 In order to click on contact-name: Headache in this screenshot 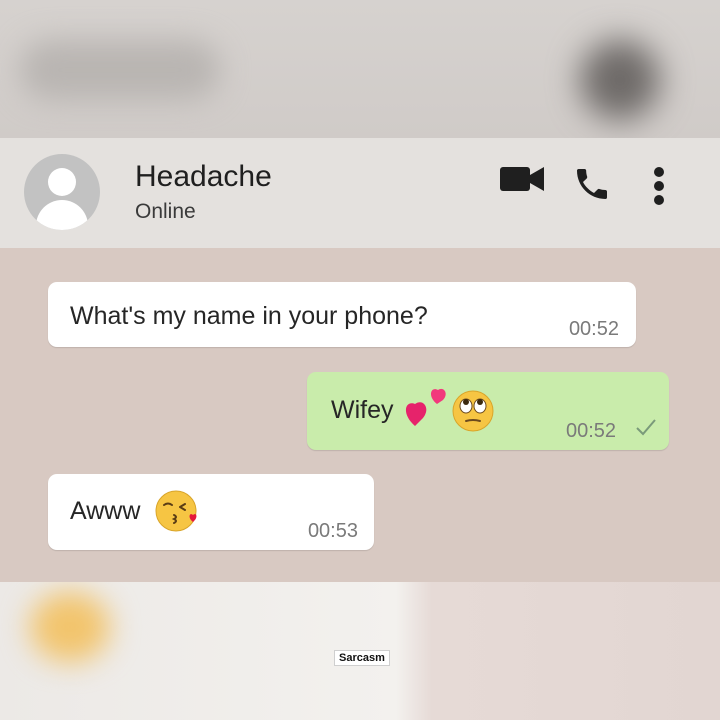, I will do `click(203, 177)`.